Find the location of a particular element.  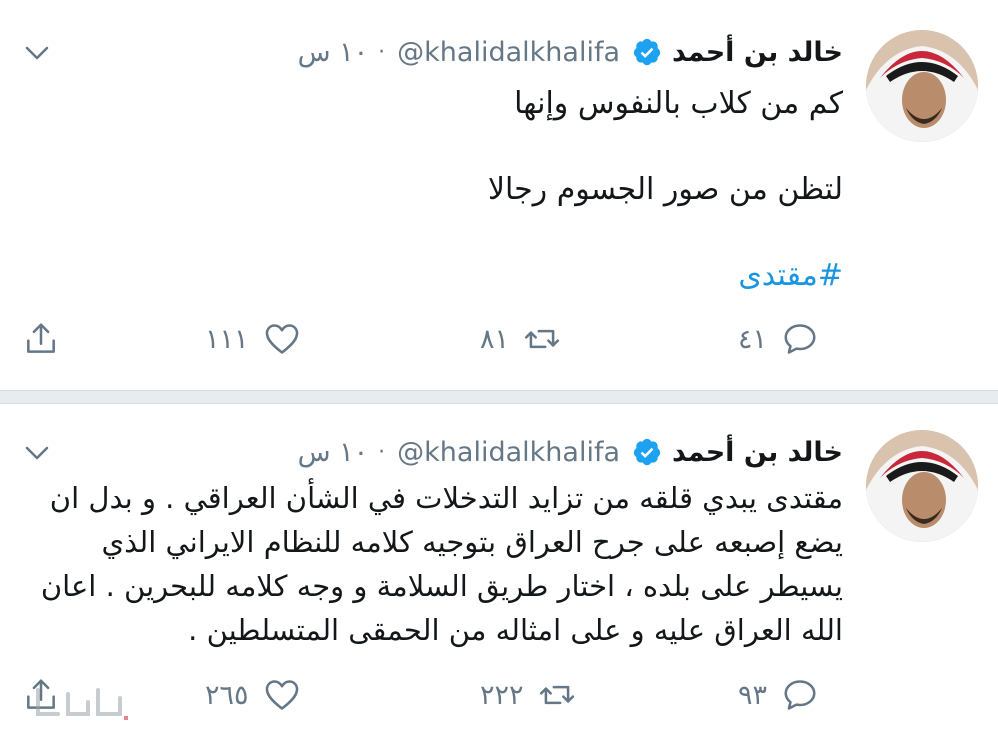

retweet-count: ٨١ is located at coordinates (495, 339).